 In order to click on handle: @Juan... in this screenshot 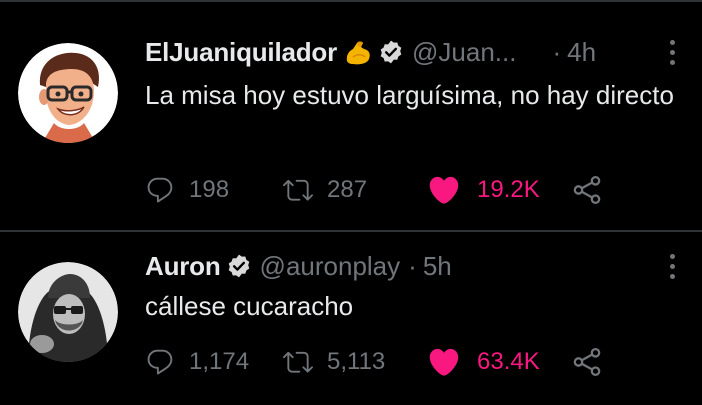, I will do `click(464, 52)`.